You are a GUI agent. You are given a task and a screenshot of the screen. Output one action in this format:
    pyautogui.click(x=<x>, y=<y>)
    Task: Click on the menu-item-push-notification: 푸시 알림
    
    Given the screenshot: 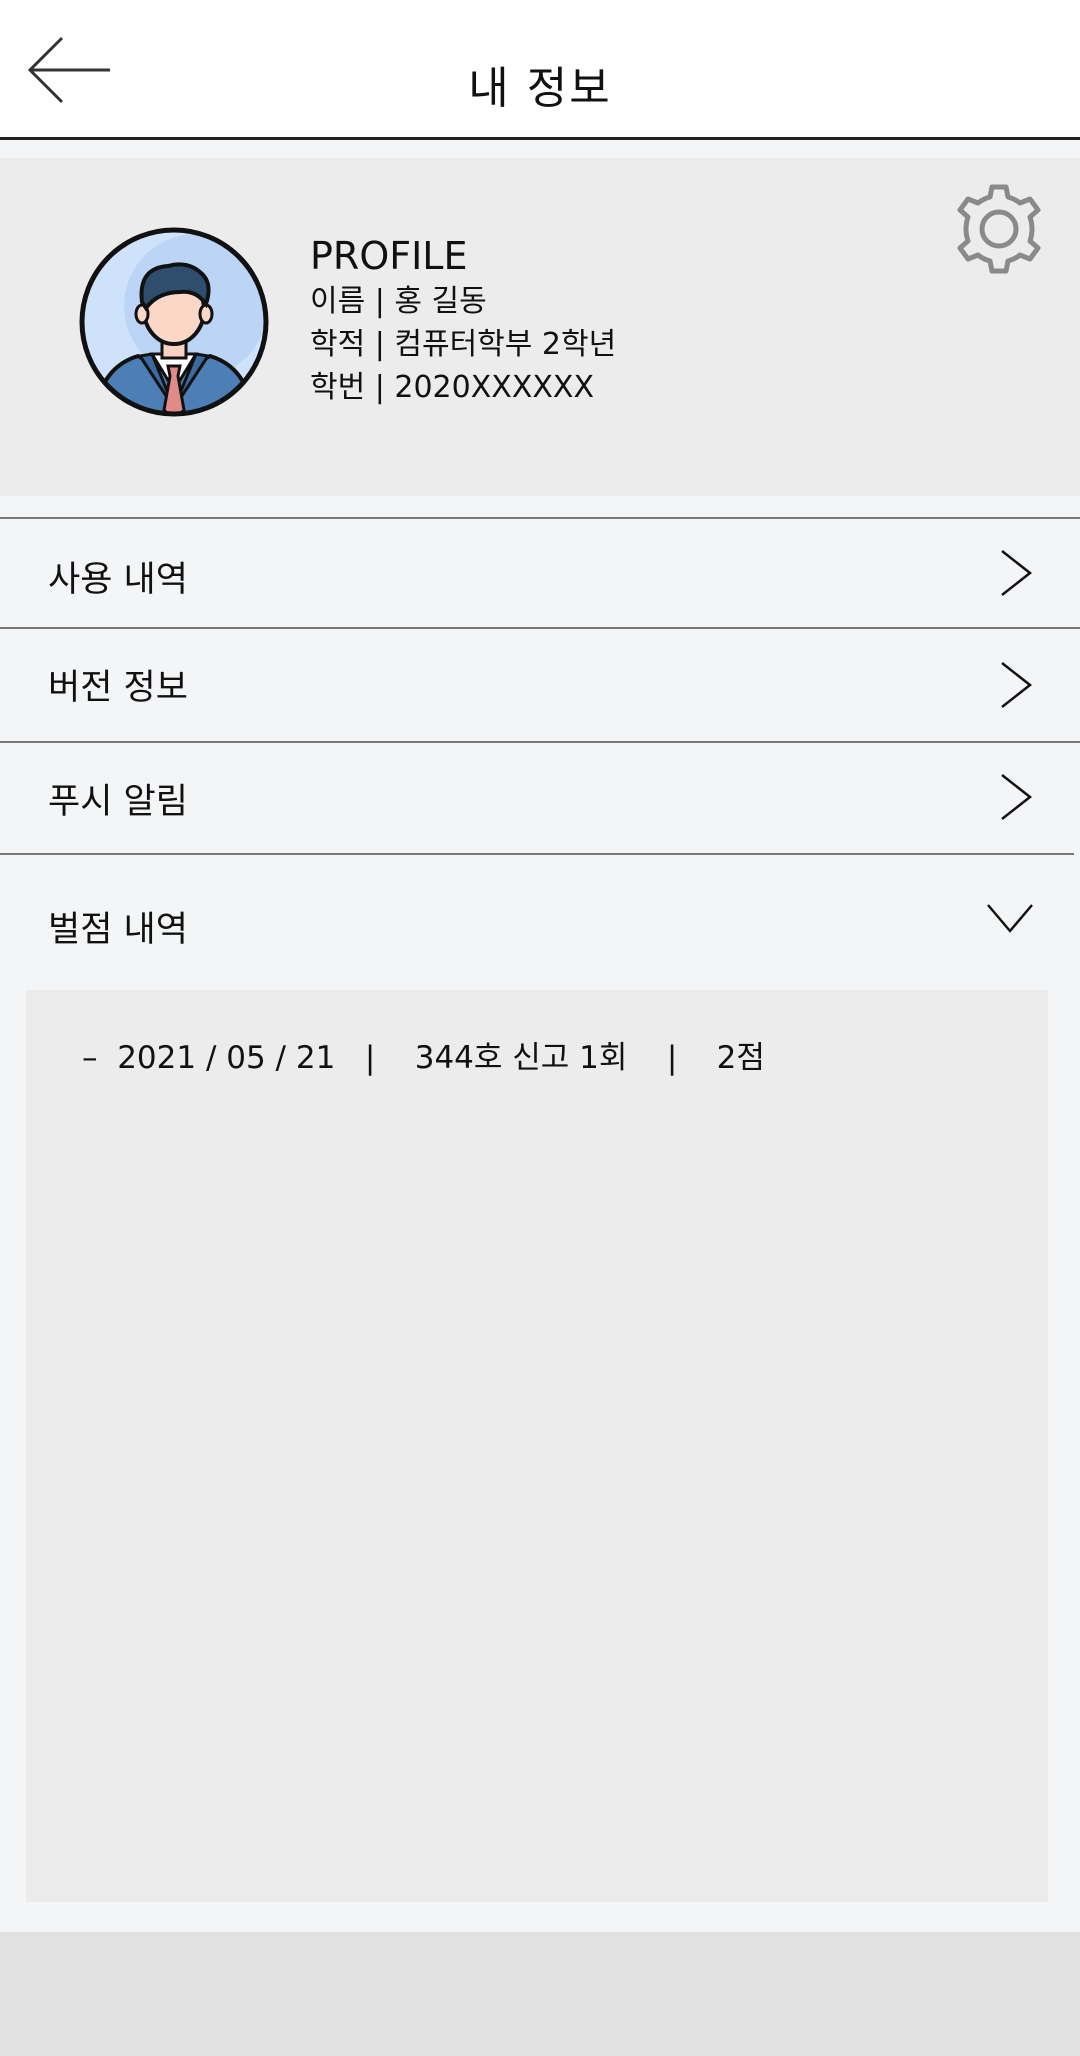 What is the action you would take?
    pyautogui.click(x=540, y=798)
    